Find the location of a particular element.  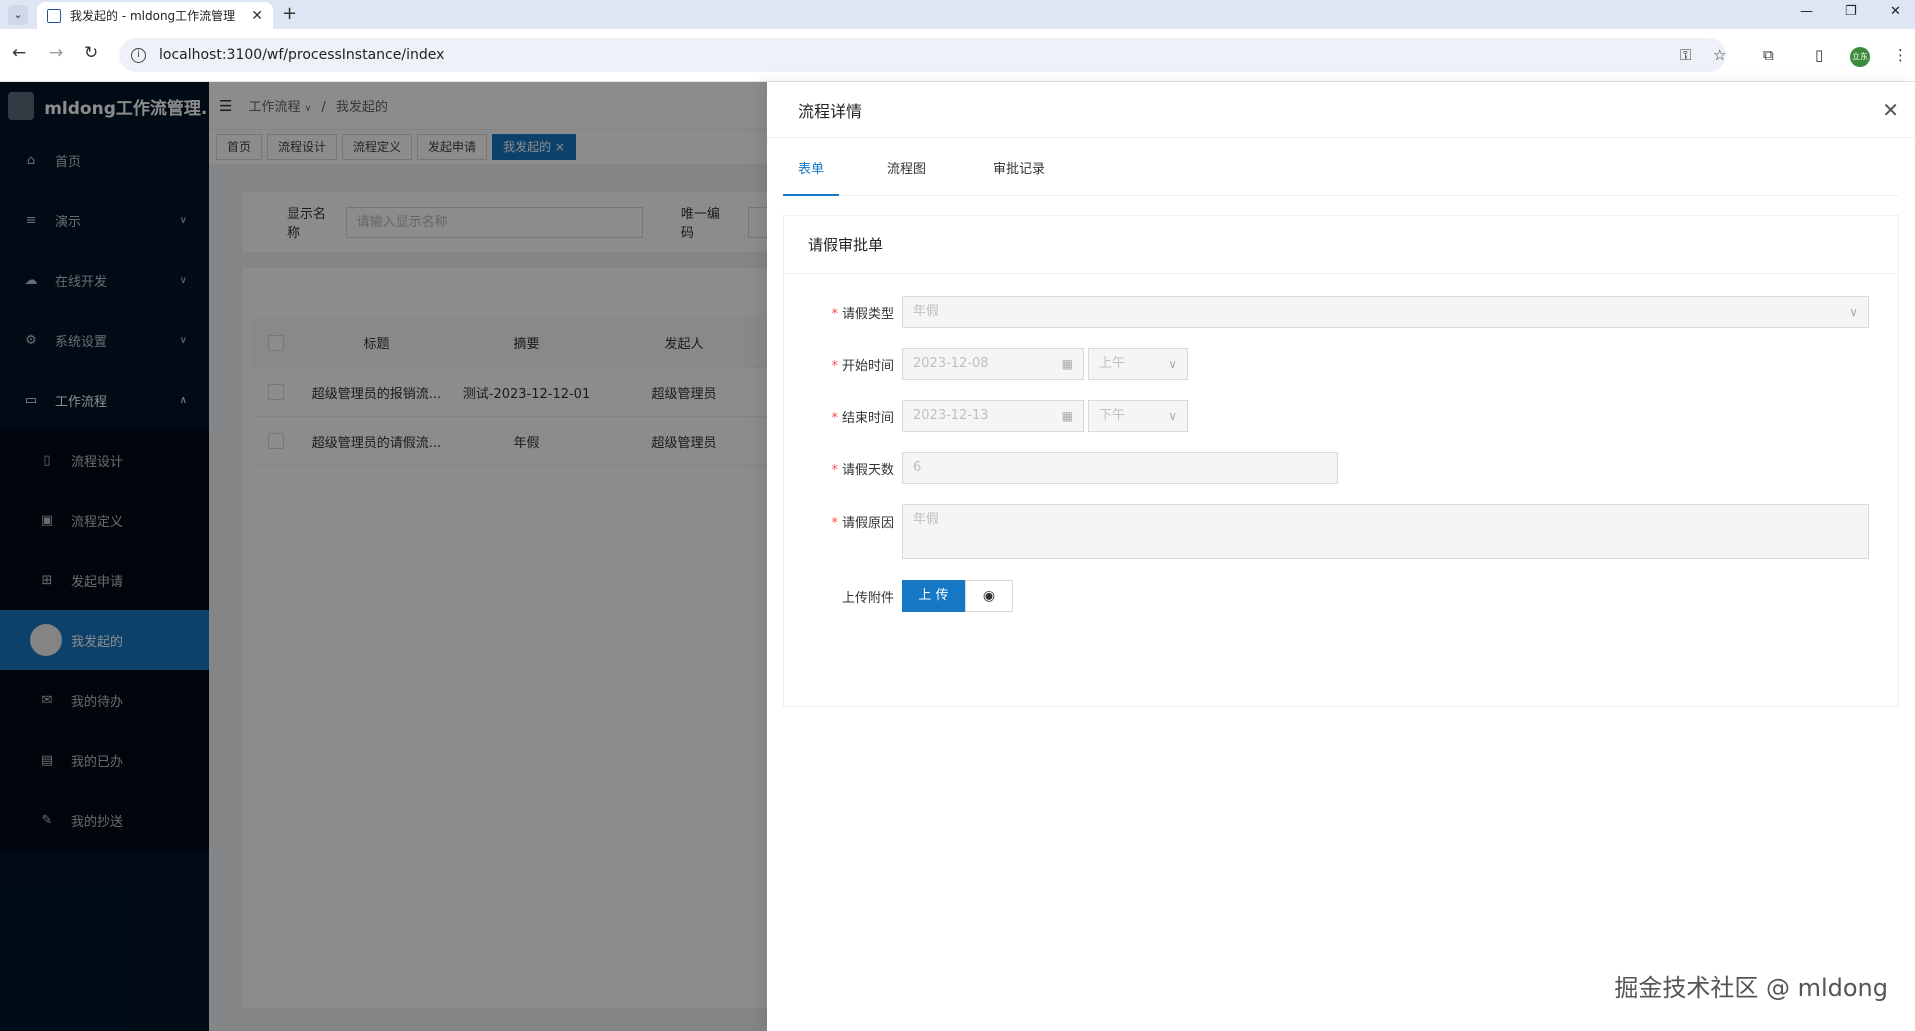

form-label: * 请假类型 is located at coordinates (843, 312).